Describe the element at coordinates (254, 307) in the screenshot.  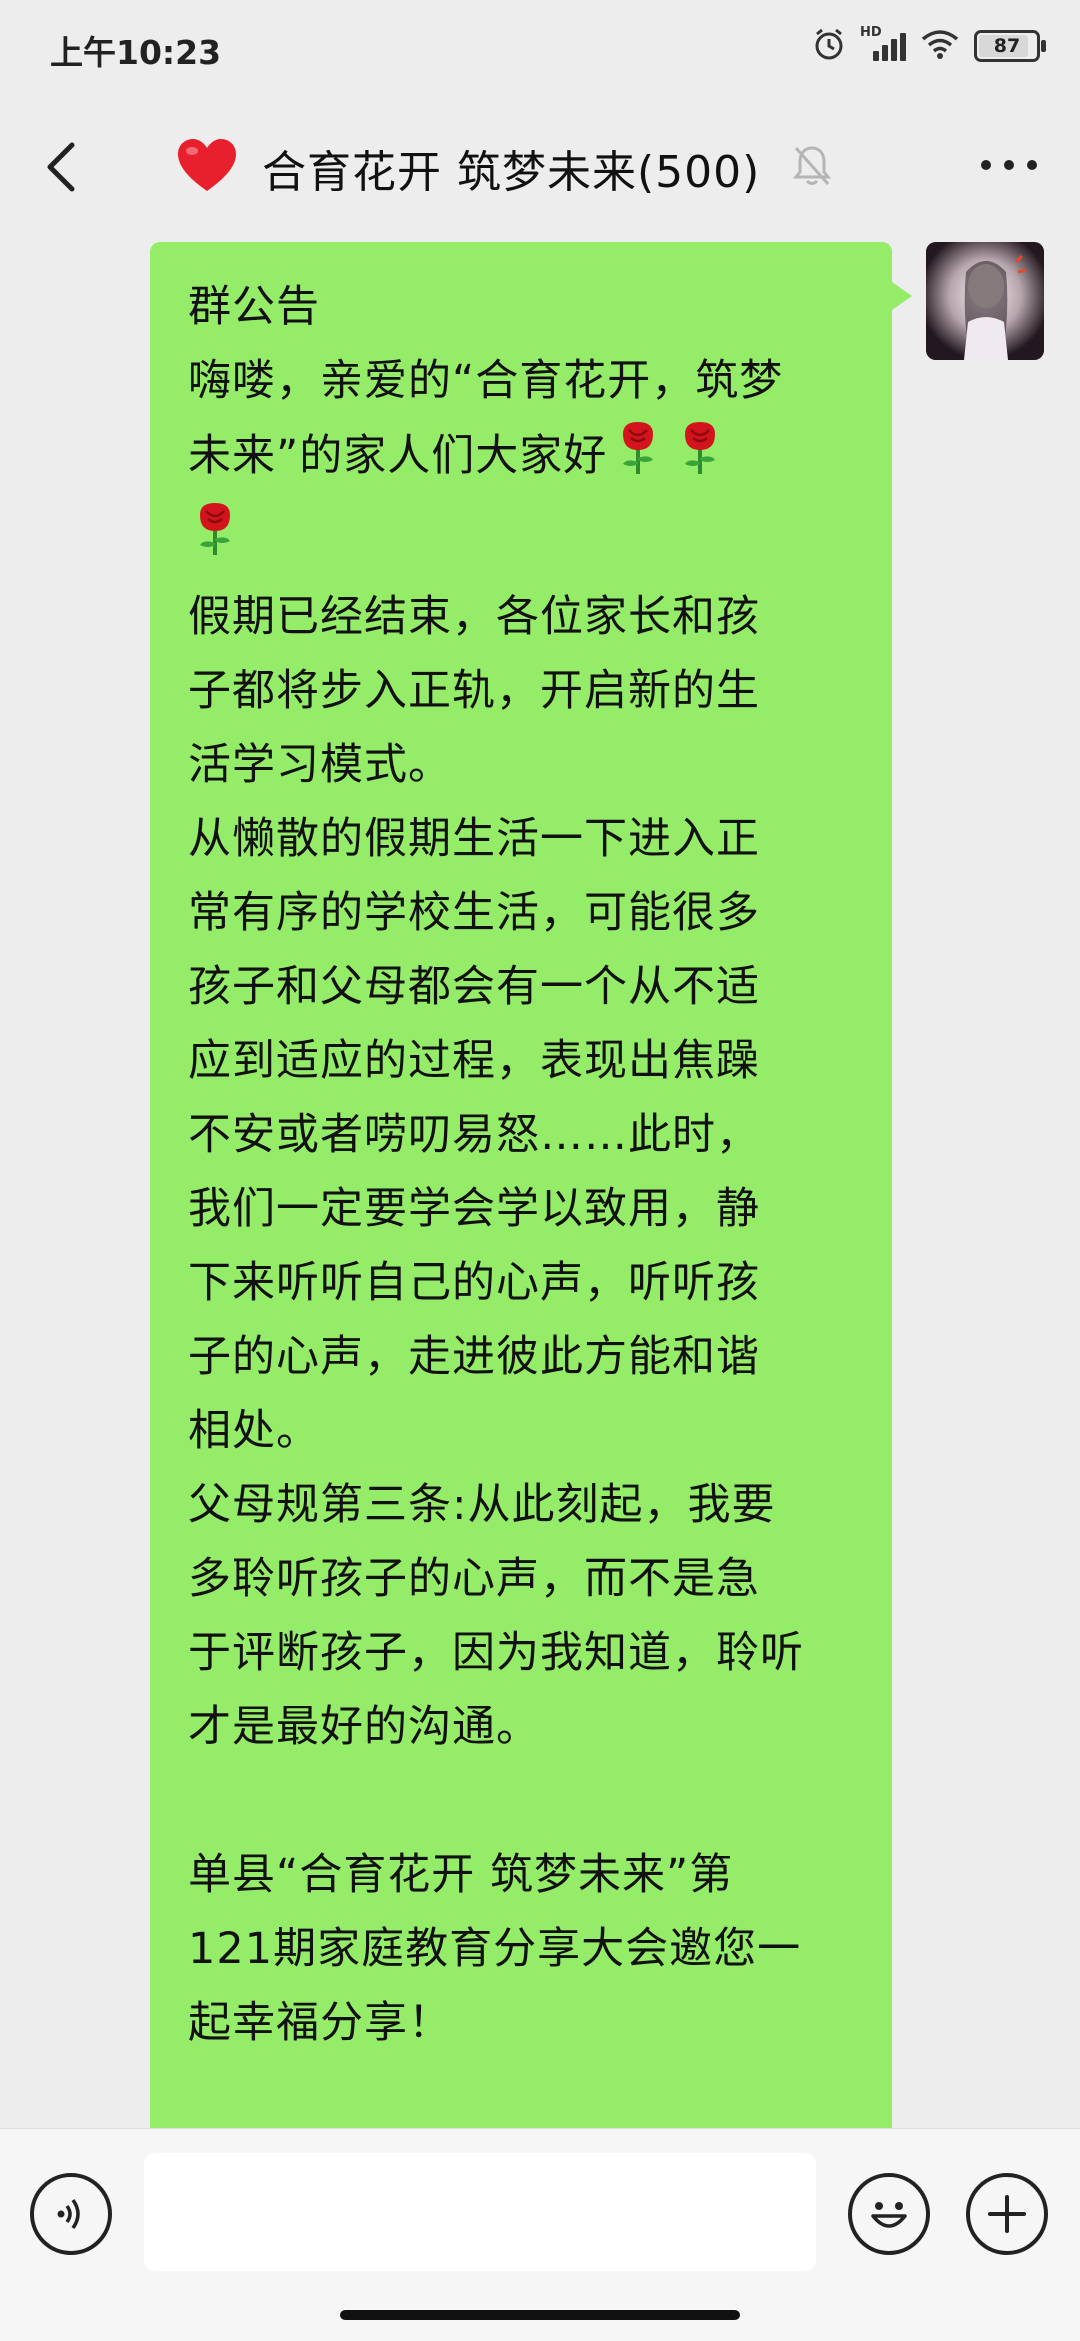
I see `message-line: 群公告` at that location.